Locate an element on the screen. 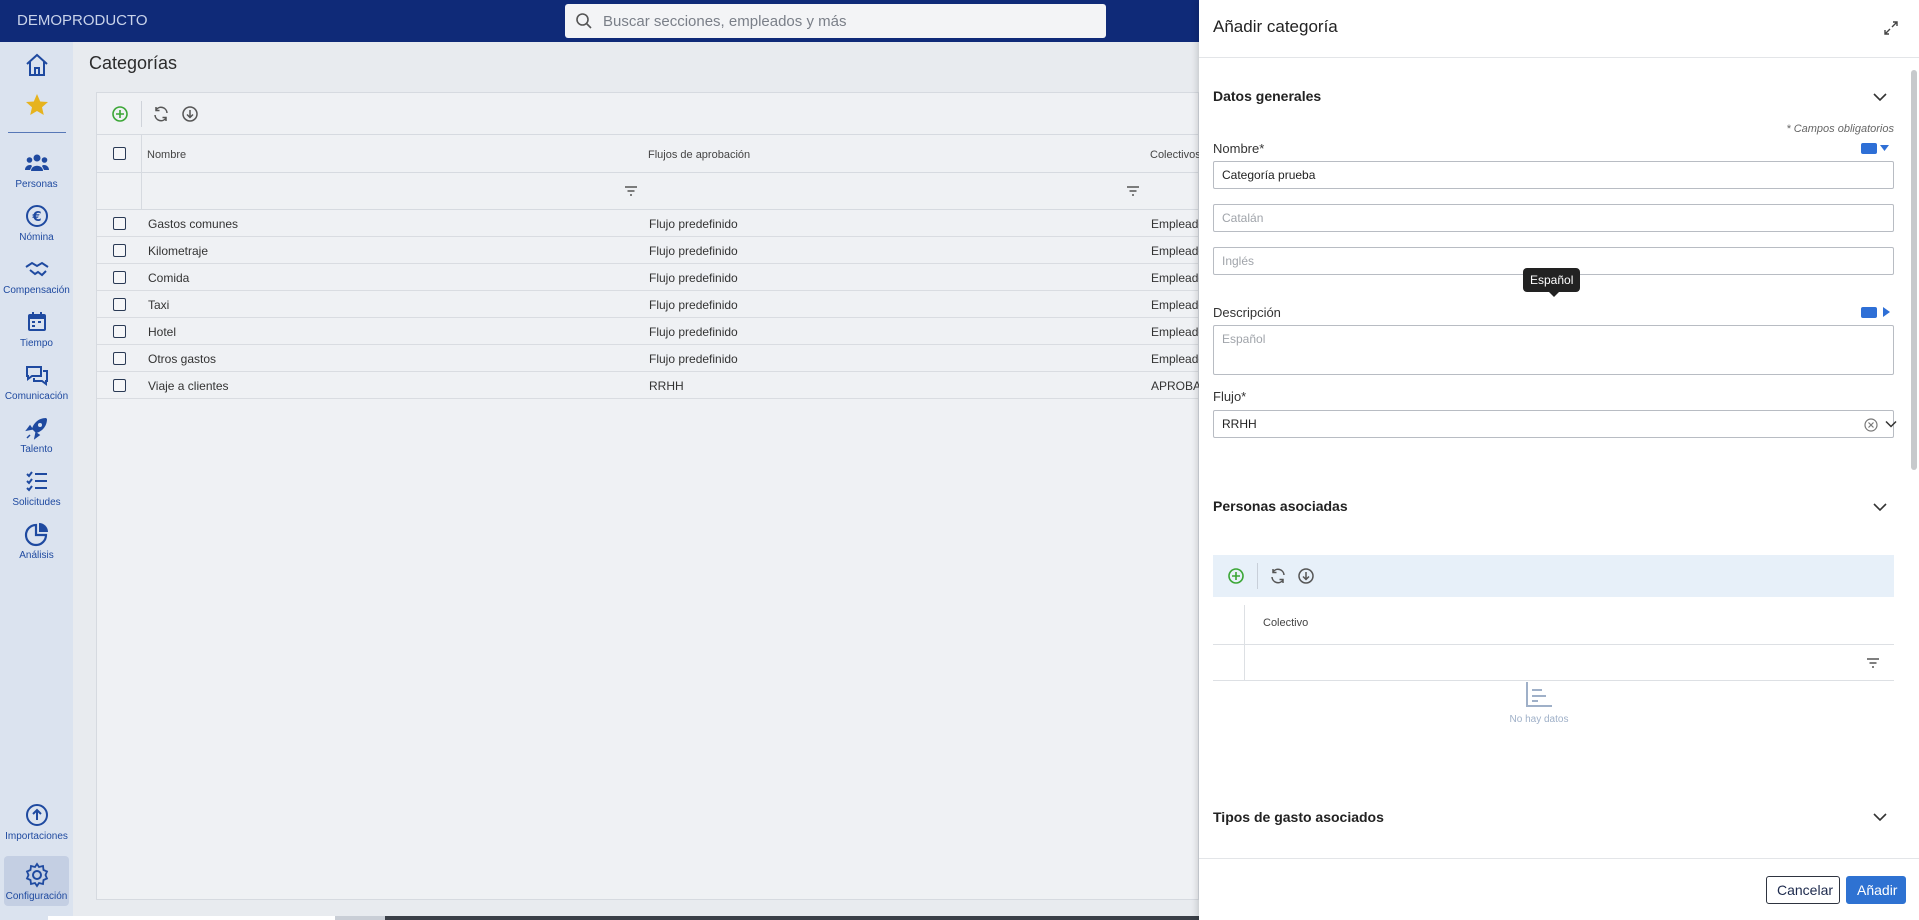 The height and width of the screenshot is (920, 1919). brand-name: DEMOPRODUCTO is located at coordinates (82, 20).